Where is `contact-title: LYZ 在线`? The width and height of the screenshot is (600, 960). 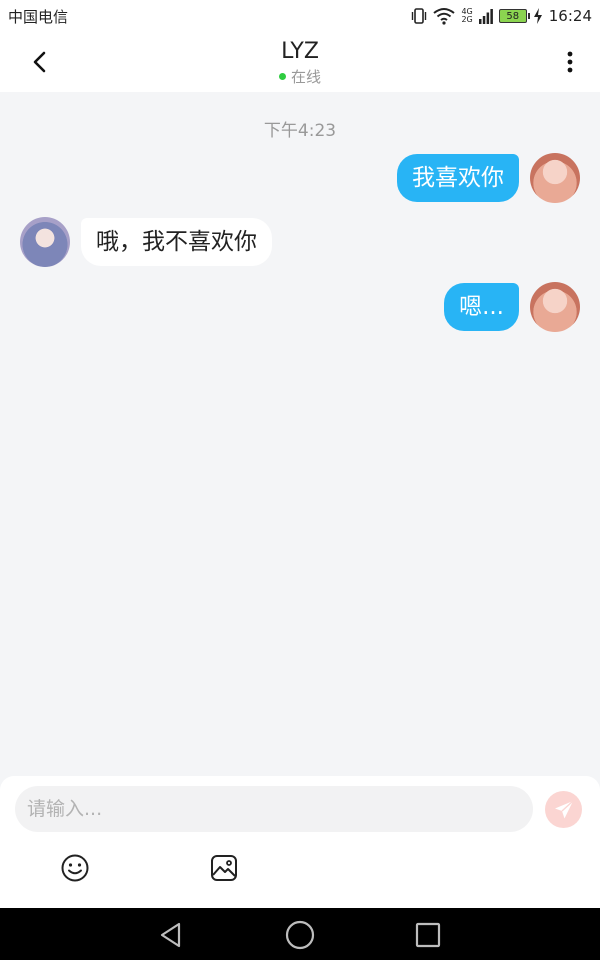 contact-title: LYZ 在线 is located at coordinates (299, 62).